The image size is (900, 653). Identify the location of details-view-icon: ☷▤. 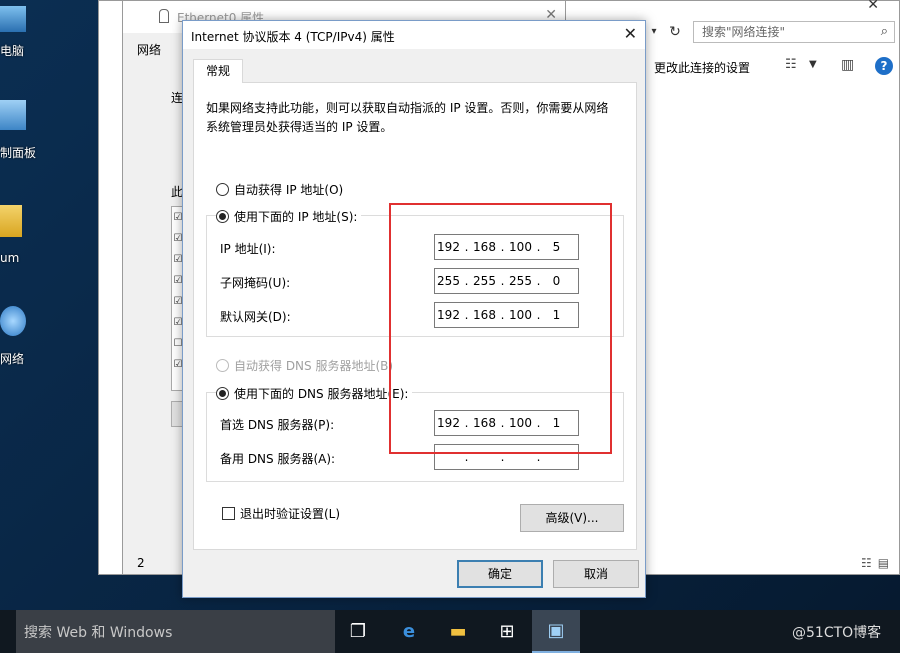
(878, 563).